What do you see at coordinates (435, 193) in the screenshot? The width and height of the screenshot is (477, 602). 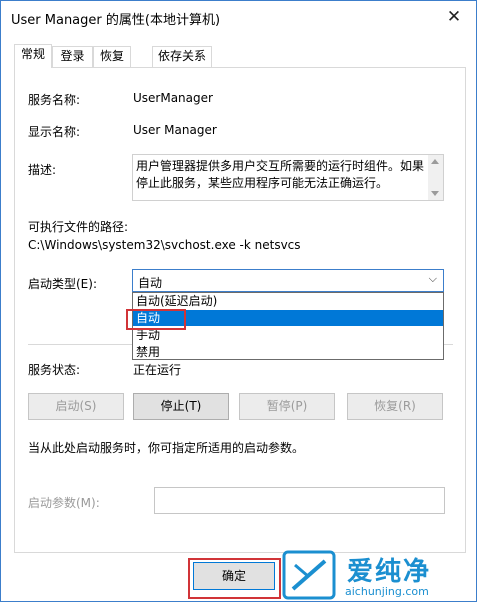 I see `scroll-down-icon` at bounding box center [435, 193].